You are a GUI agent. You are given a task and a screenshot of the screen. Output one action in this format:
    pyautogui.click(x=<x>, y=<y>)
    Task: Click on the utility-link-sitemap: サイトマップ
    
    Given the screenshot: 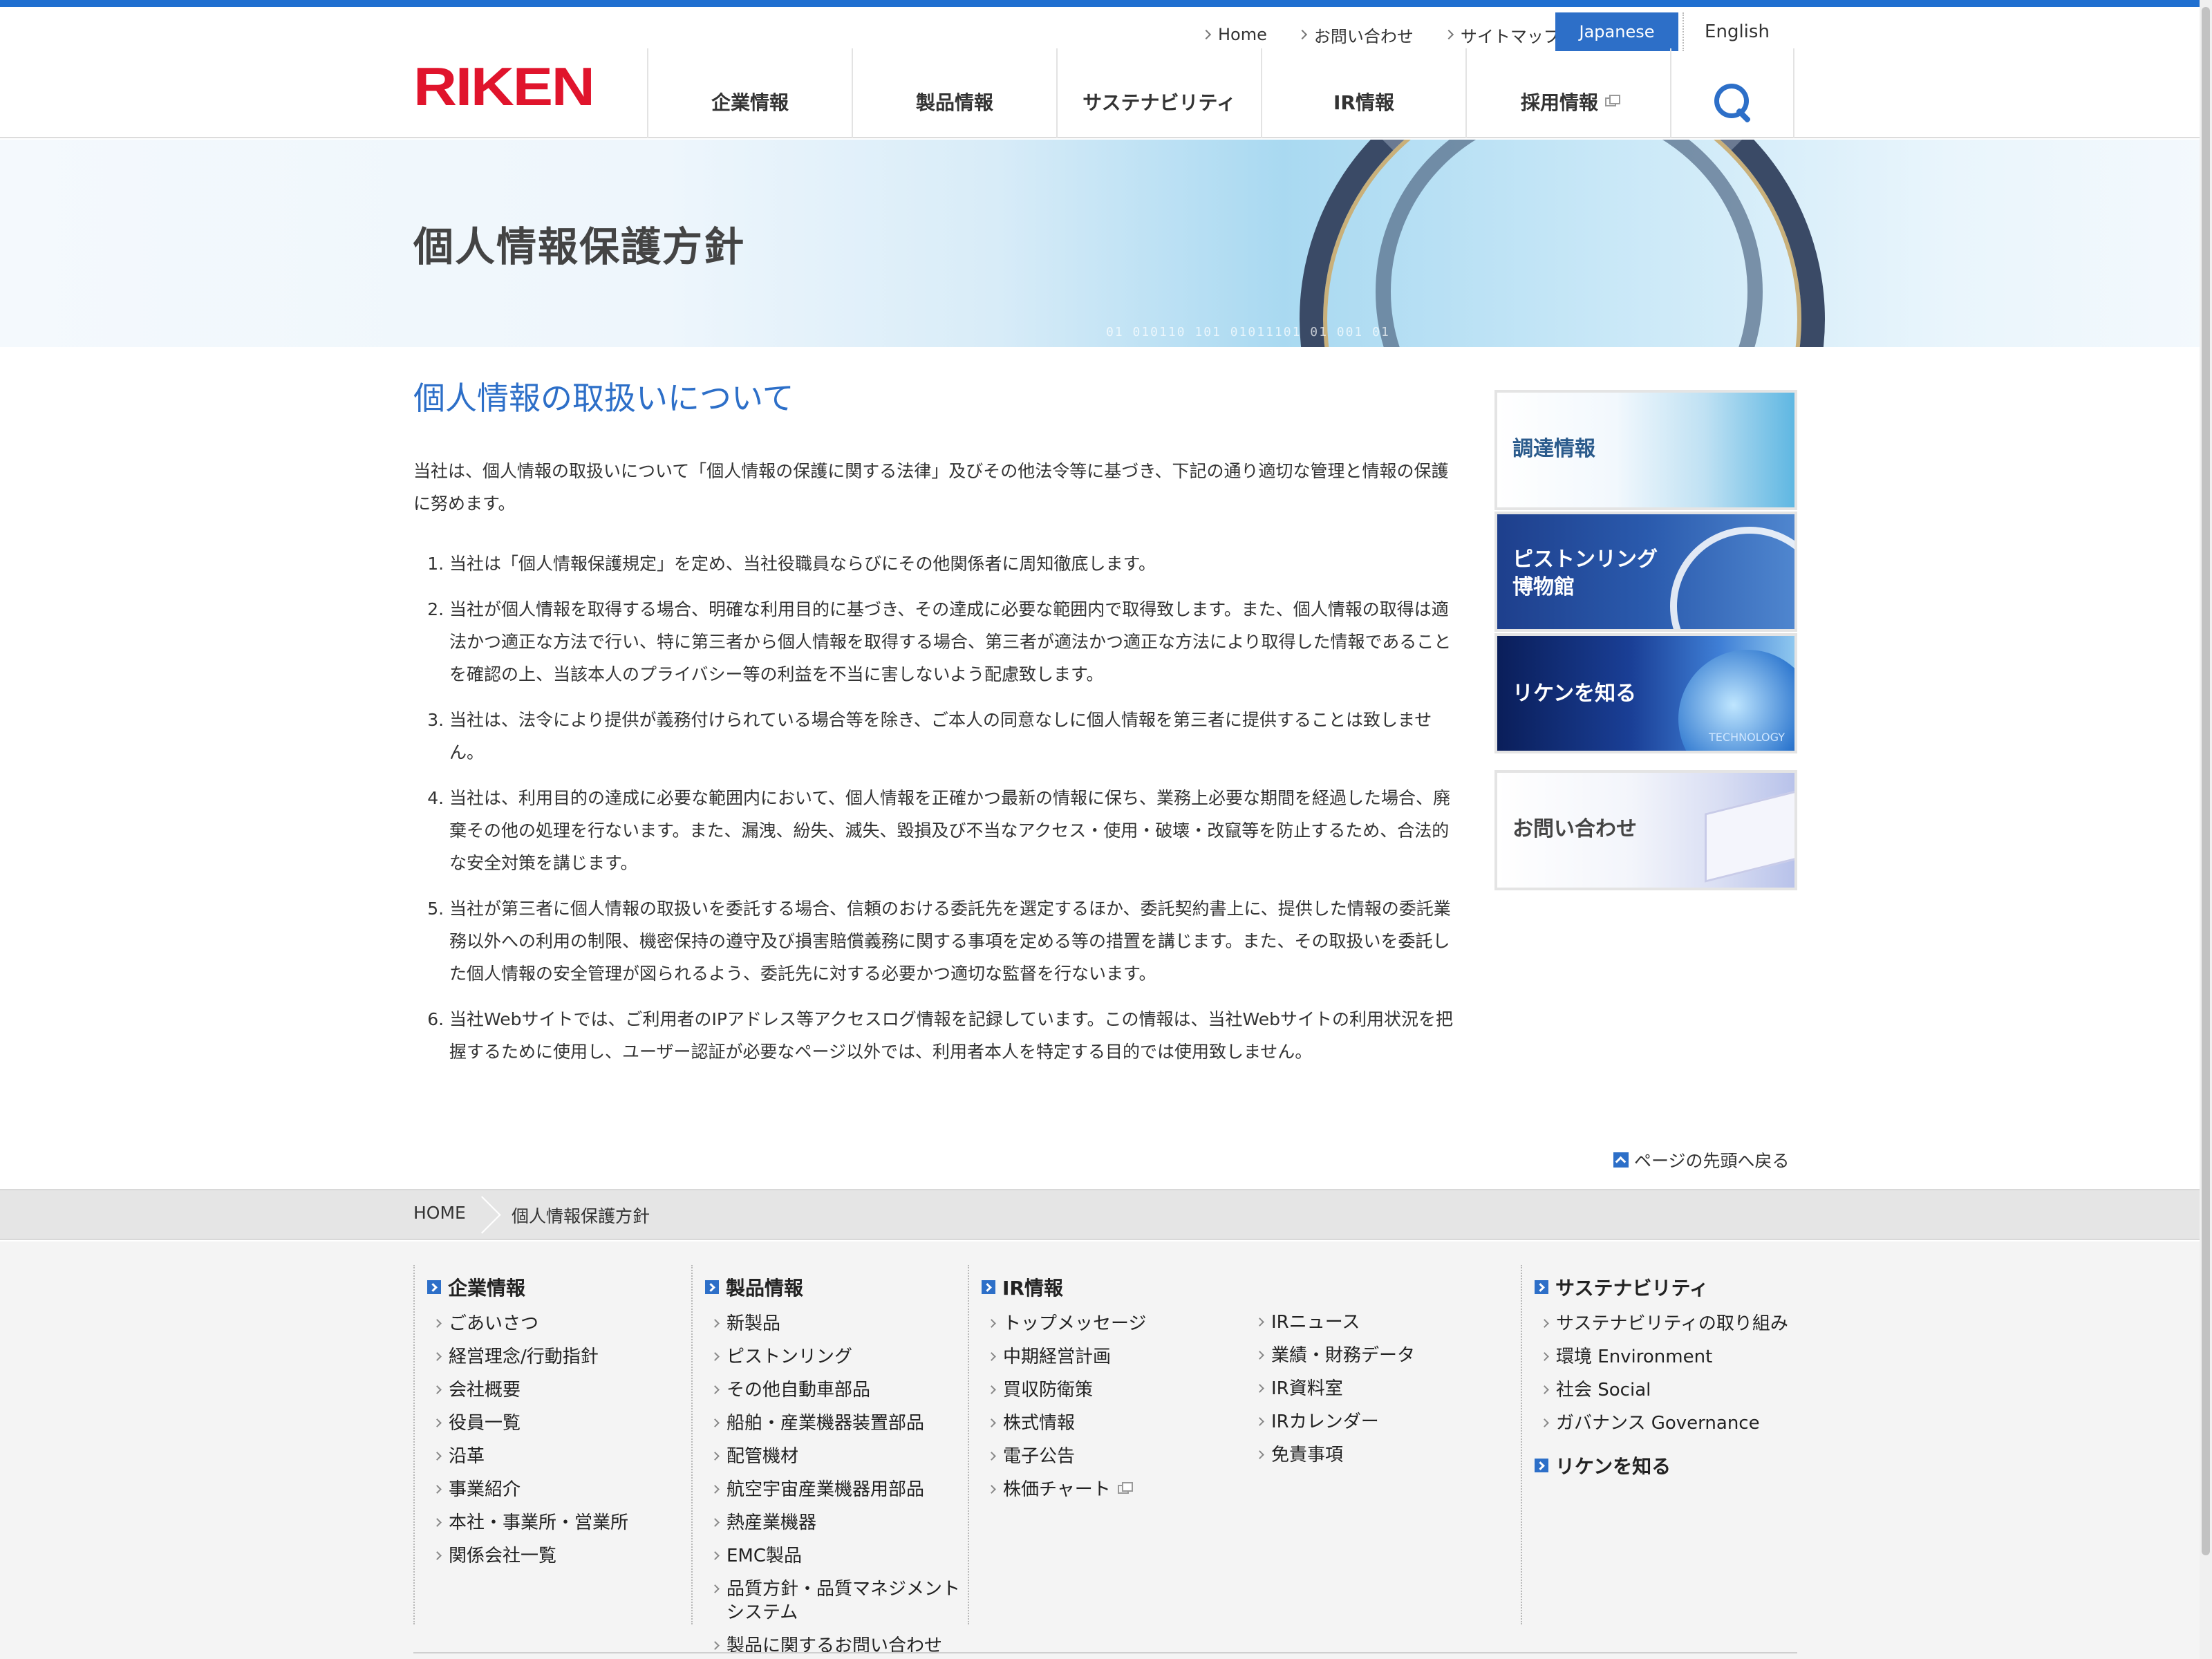 What is the action you would take?
    pyautogui.click(x=1502, y=35)
    